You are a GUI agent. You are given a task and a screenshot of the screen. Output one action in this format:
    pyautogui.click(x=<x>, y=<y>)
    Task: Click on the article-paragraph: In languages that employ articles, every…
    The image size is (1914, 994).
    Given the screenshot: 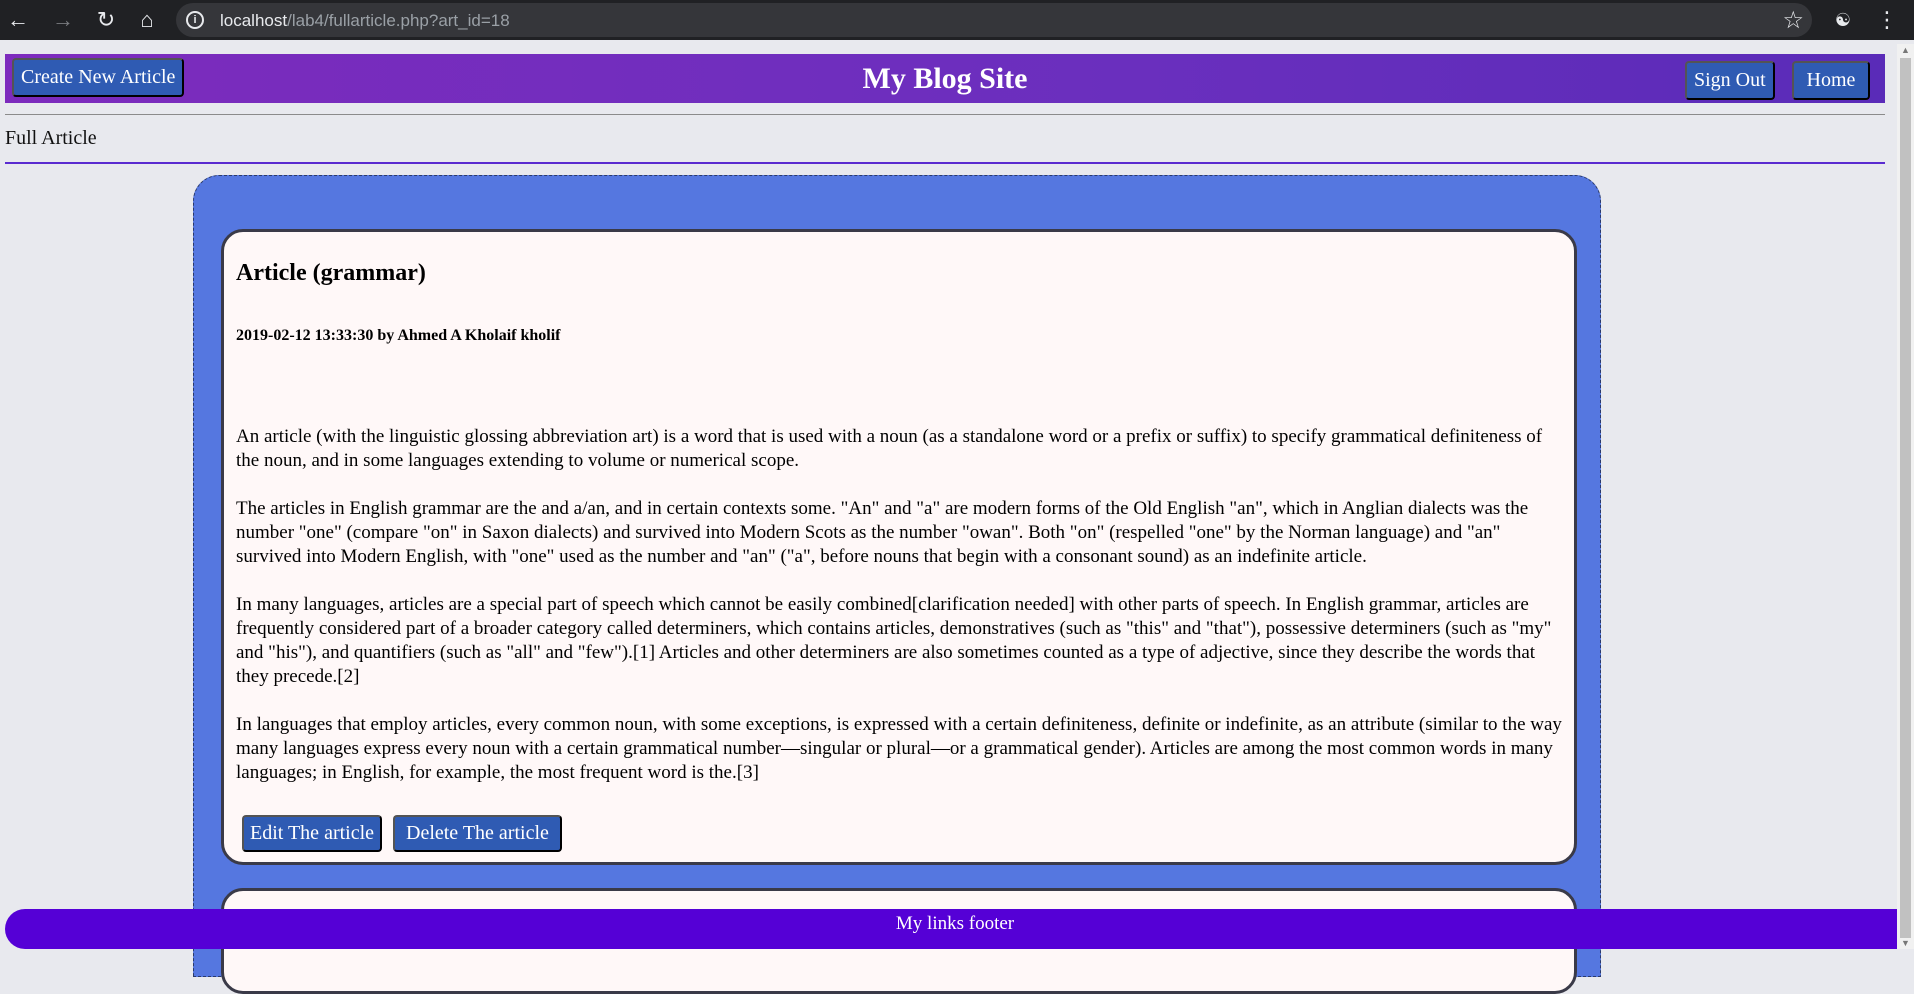 What is the action you would take?
    pyautogui.click(x=899, y=748)
    